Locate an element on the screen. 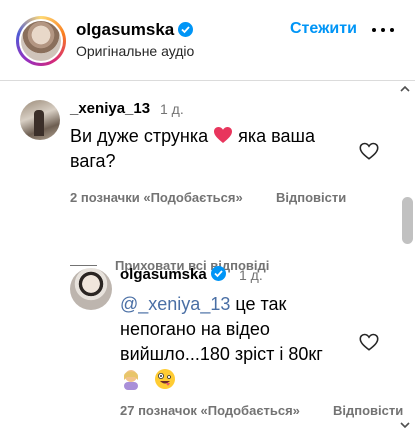 This screenshot has height=435, width=415. comment-timestamp: 1 д. is located at coordinates (172, 109).